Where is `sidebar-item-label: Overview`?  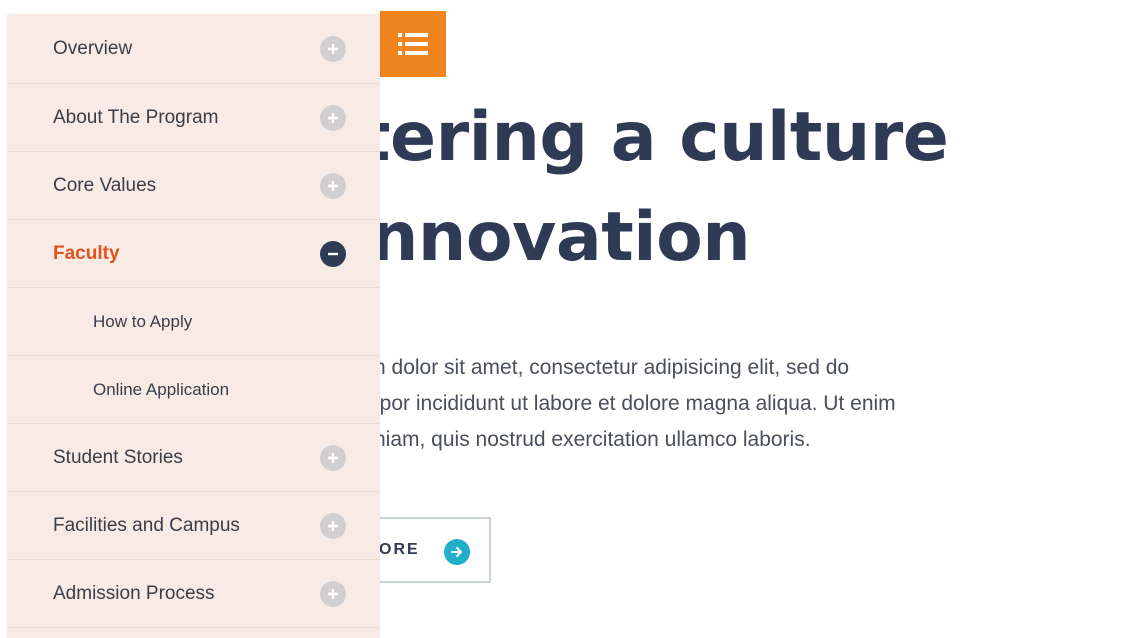
sidebar-item-label: Overview is located at coordinates (93, 48).